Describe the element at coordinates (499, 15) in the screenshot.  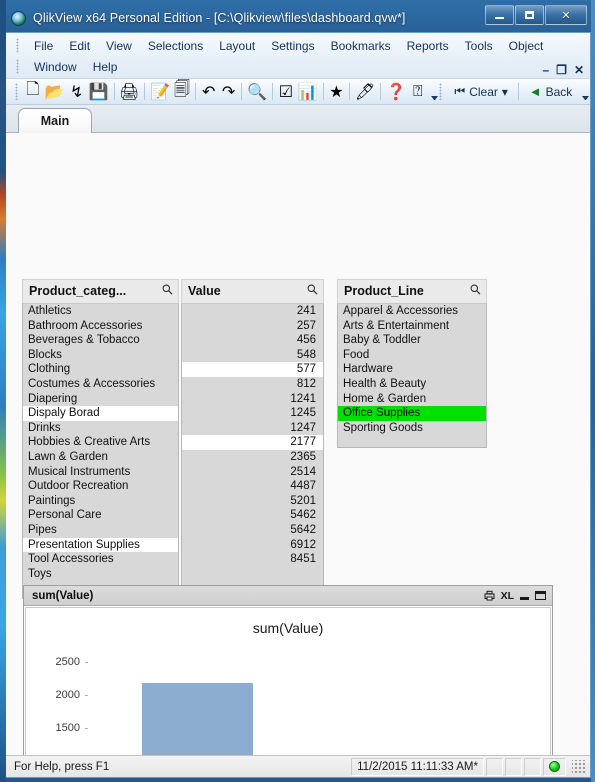
I see `minimize-window-button` at that location.